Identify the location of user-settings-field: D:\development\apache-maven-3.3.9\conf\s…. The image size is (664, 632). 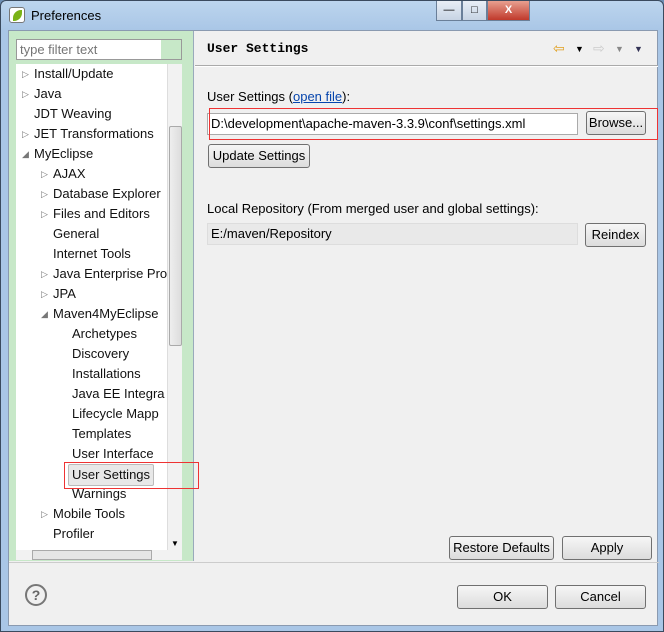
(392, 124).